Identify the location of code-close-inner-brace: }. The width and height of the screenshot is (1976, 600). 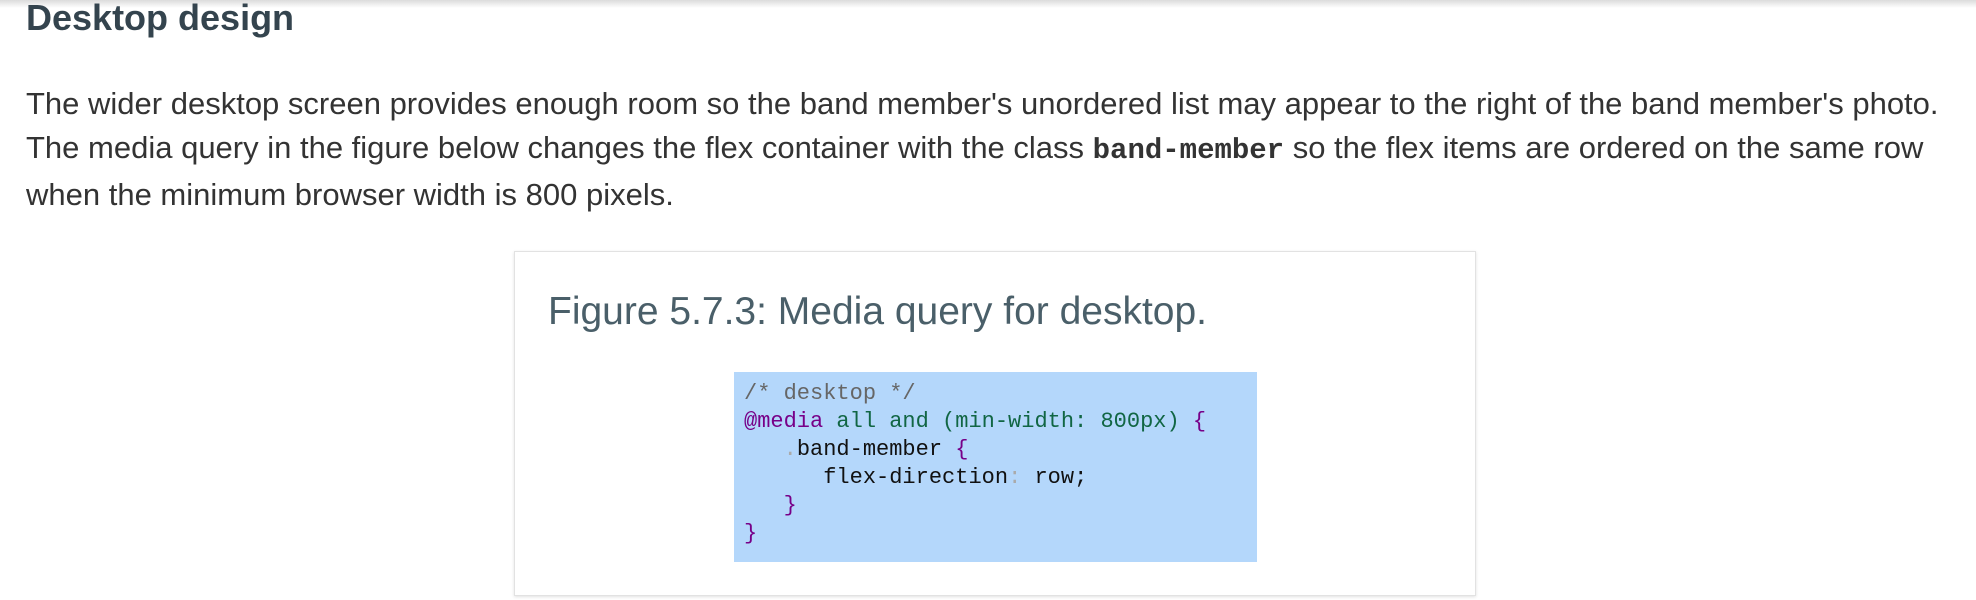
(790, 505).